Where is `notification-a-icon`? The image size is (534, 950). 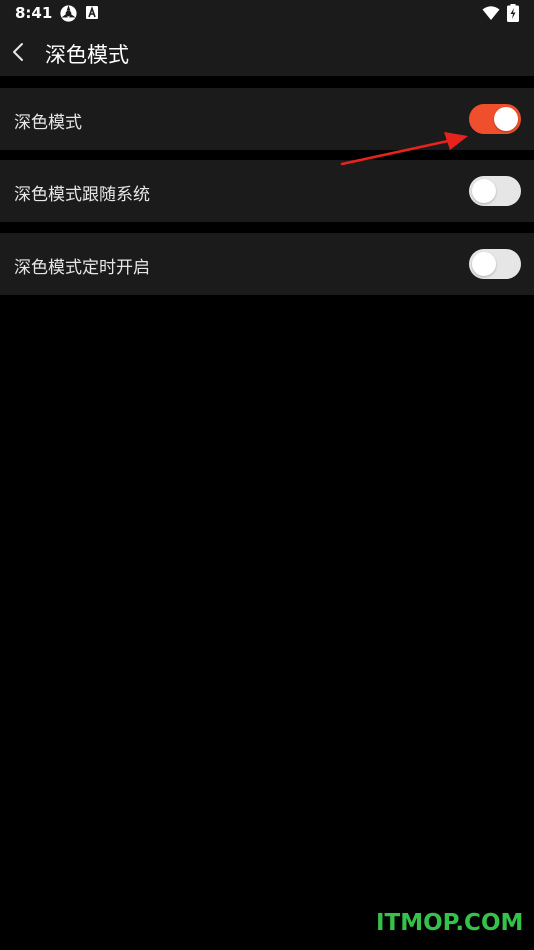 notification-a-icon is located at coordinates (92, 12).